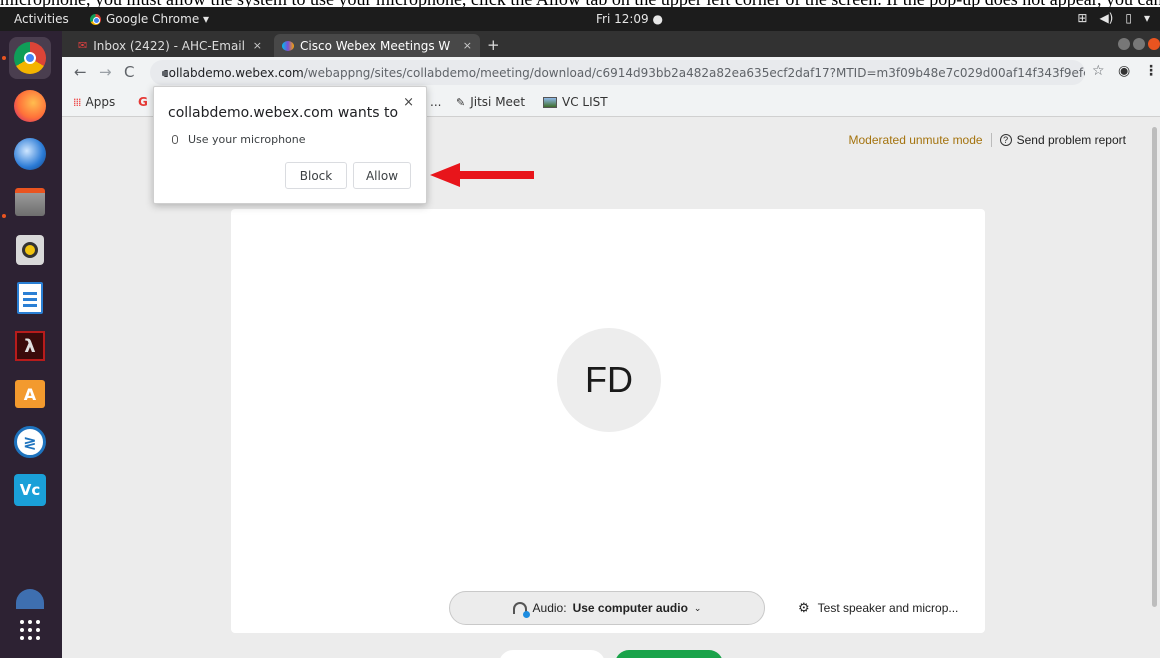 Image resolution: width=1160 pixels, height=658 pixels. Describe the element at coordinates (493, 45) in the screenshot. I see `new-tab-button: +` at that location.